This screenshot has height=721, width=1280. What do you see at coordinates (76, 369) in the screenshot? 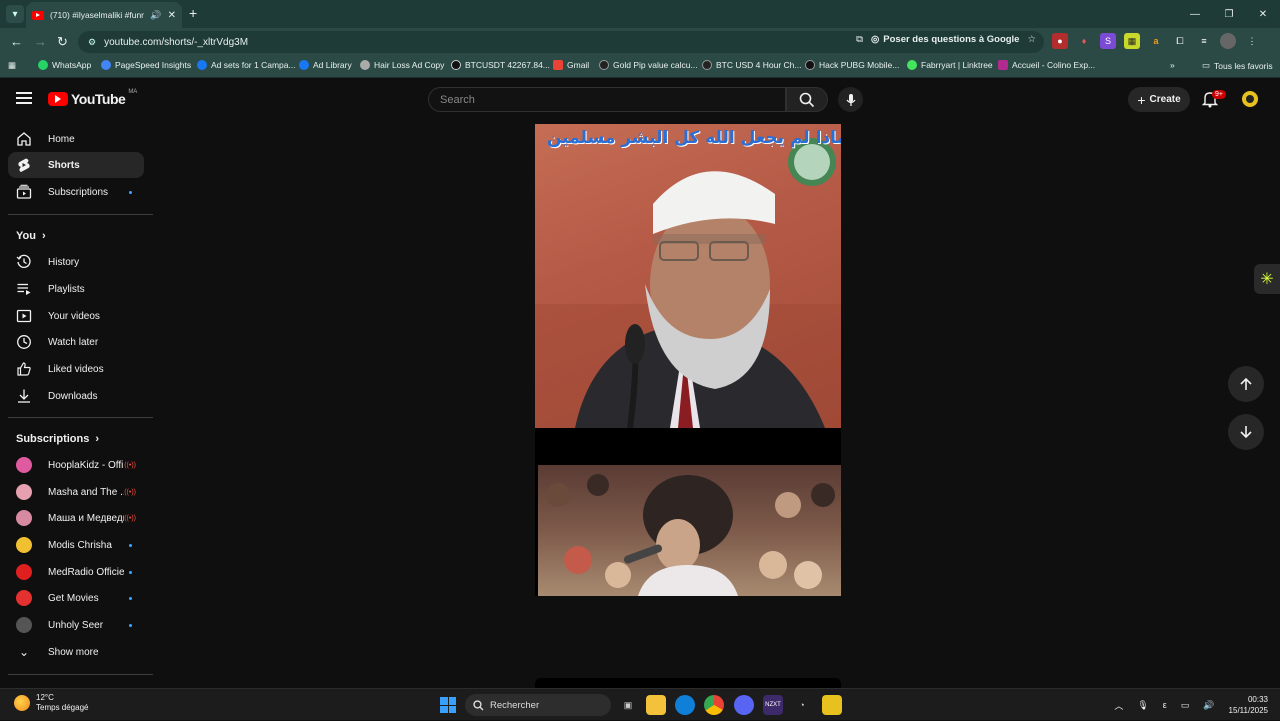
I see `sidebar-item-liked-videos: Liked videos` at bounding box center [76, 369].